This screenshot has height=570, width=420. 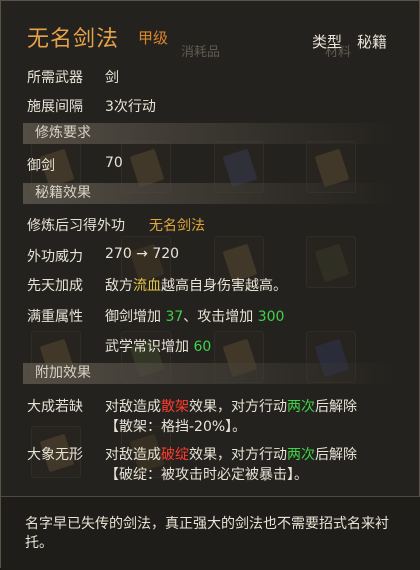 I want to click on item-title: 无名剑法, so click(x=73, y=39).